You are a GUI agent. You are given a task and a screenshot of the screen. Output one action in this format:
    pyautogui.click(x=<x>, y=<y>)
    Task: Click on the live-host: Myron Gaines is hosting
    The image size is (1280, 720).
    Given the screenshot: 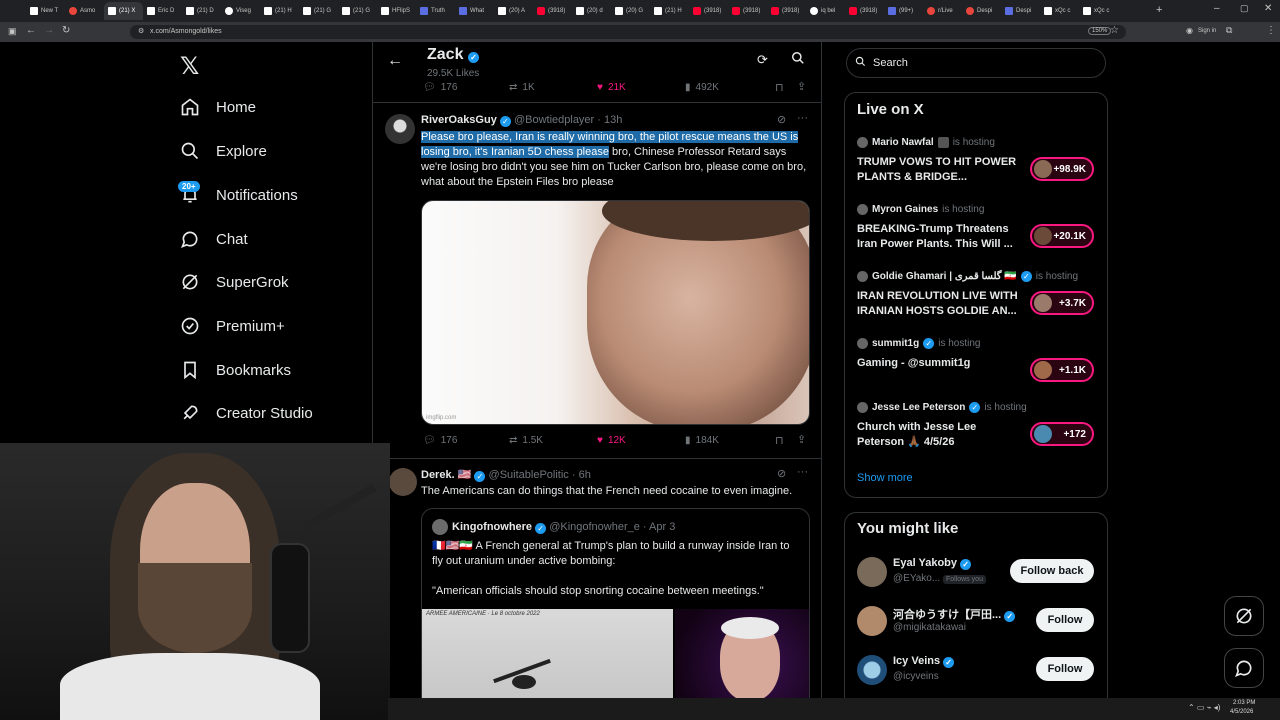 What is the action you would take?
    pyautogui.click(x=920, y=209)
    